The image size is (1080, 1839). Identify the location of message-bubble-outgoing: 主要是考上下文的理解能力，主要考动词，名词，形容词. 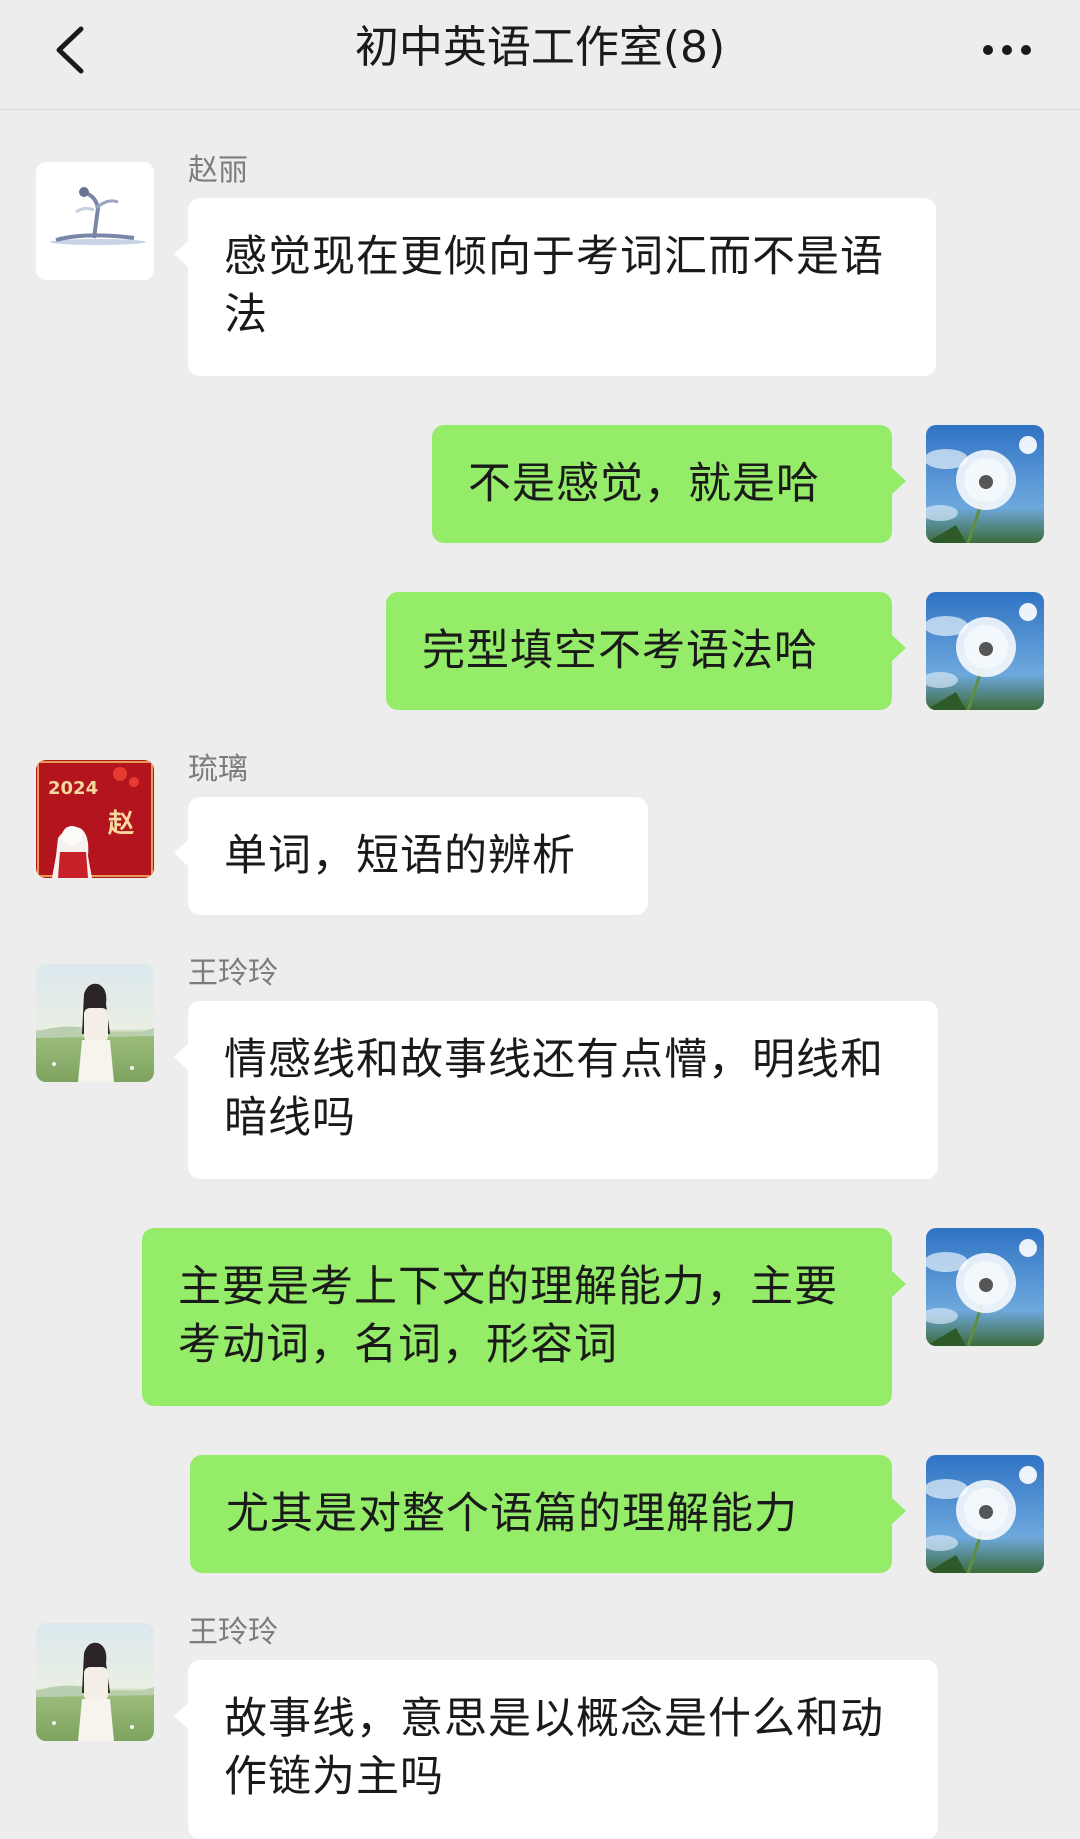
(524, 1317).